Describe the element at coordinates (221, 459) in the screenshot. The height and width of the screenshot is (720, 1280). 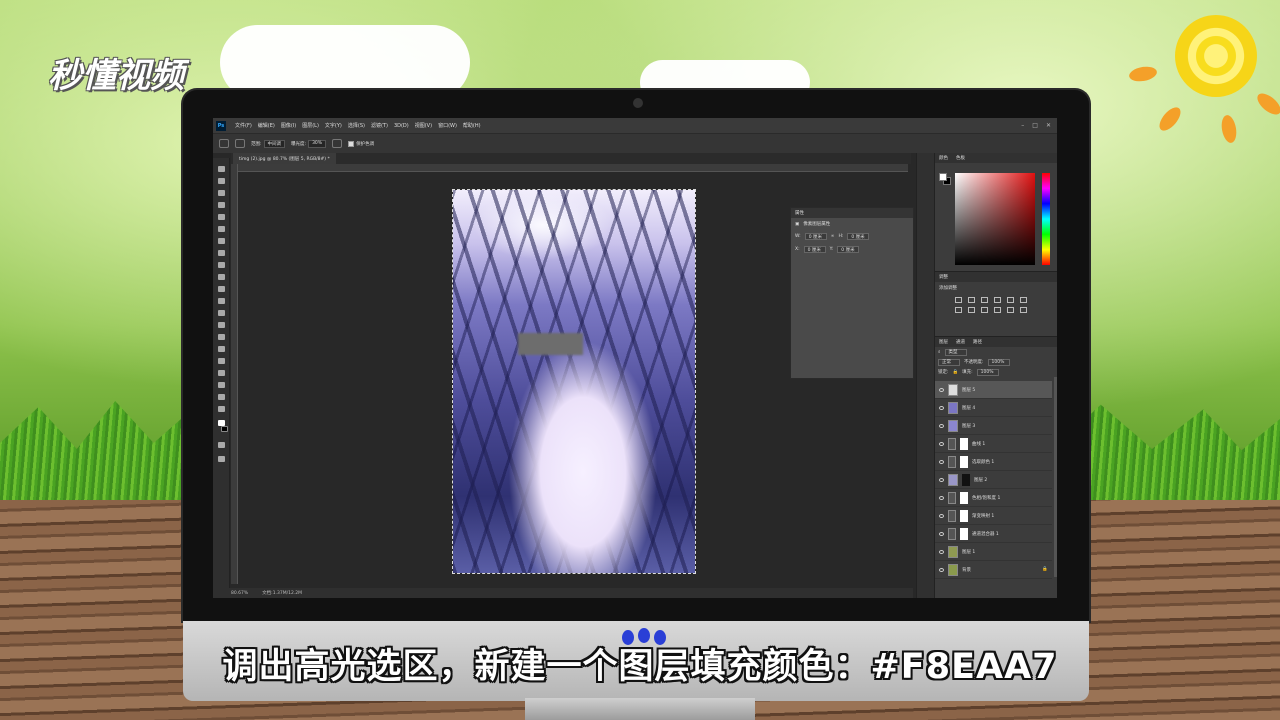
I see `screen-mode-icon` at that location.